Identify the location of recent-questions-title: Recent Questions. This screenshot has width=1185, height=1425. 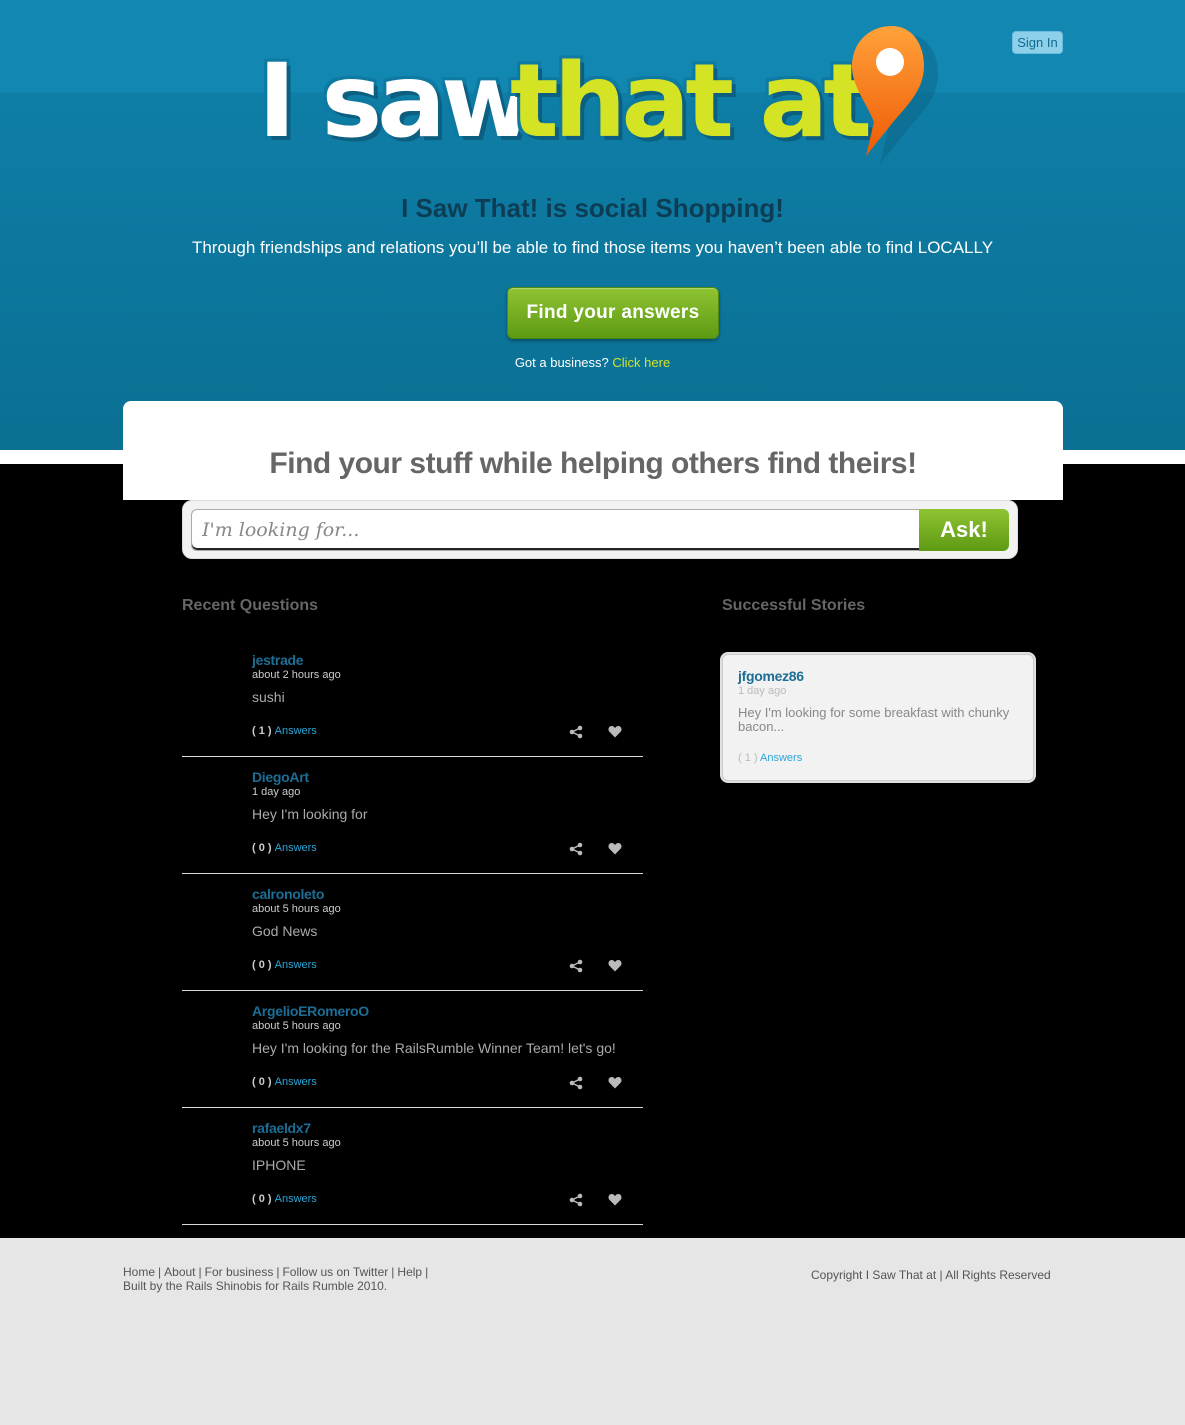
(250, 605).